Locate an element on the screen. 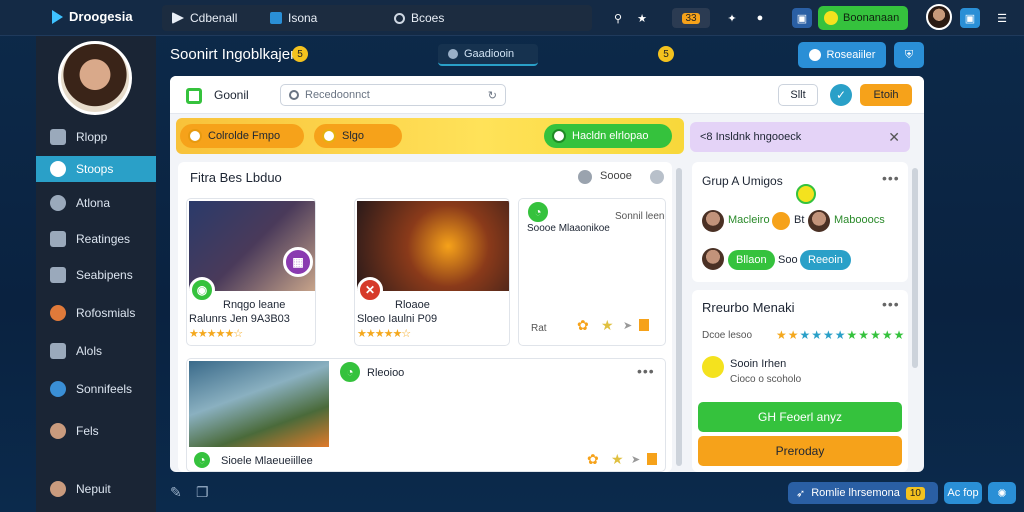 This screenshot has width=1024, height=512. feed-title: Fitra Bes Lbduo is located at coordinates (236, 177).